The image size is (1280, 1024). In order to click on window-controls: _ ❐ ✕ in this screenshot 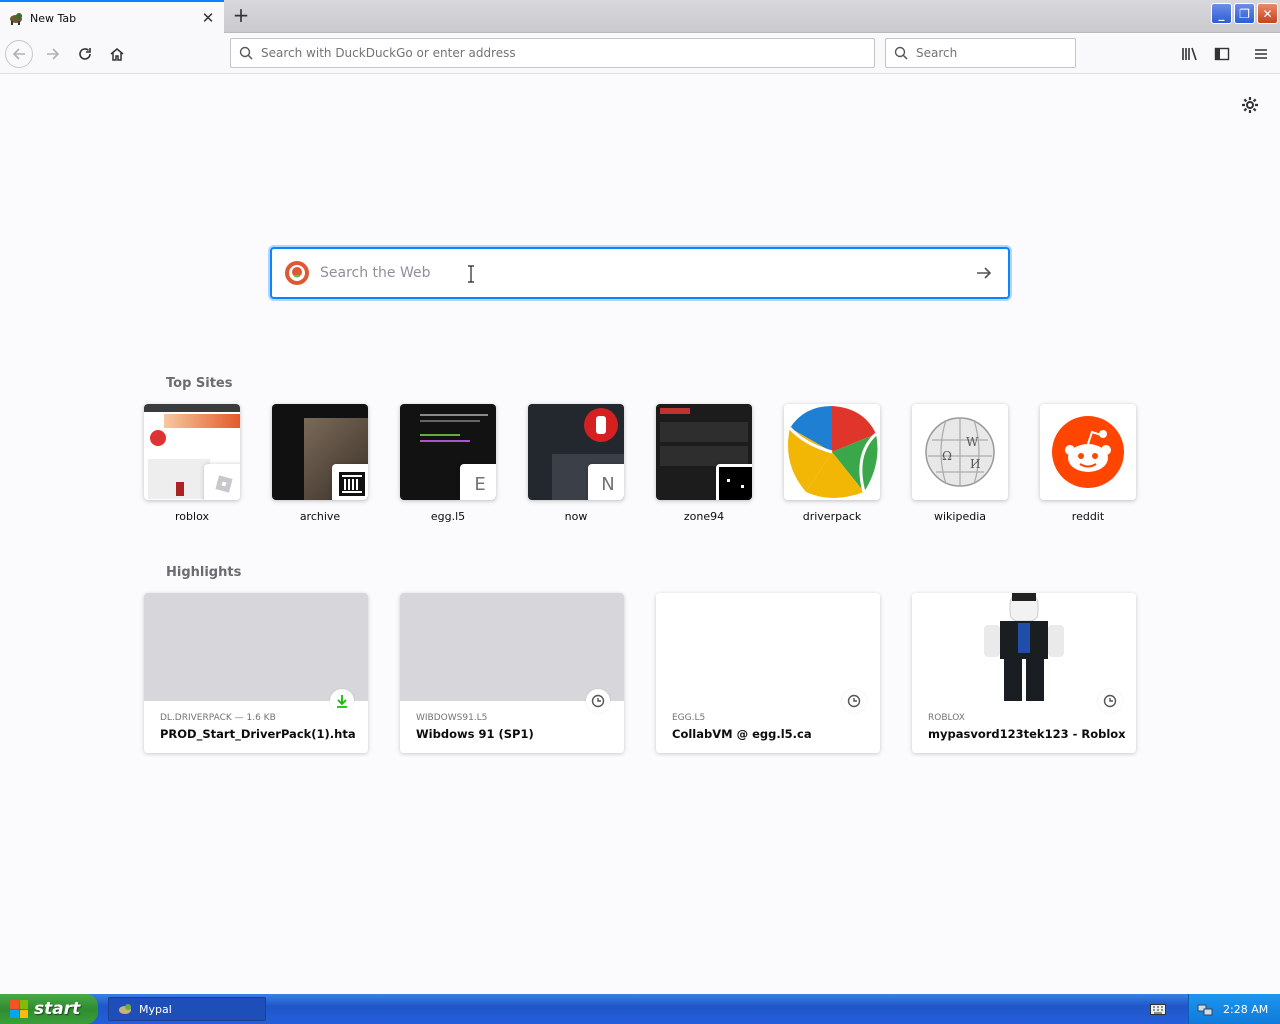, I will do `click(1244, 13)`.